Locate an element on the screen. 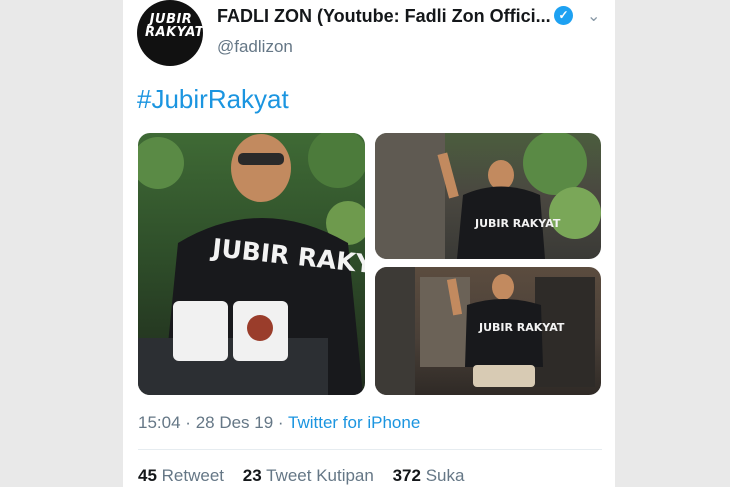 The image size is (730, 487). retweets-stat: 45 Retweet is located at coordinates (181, 475).